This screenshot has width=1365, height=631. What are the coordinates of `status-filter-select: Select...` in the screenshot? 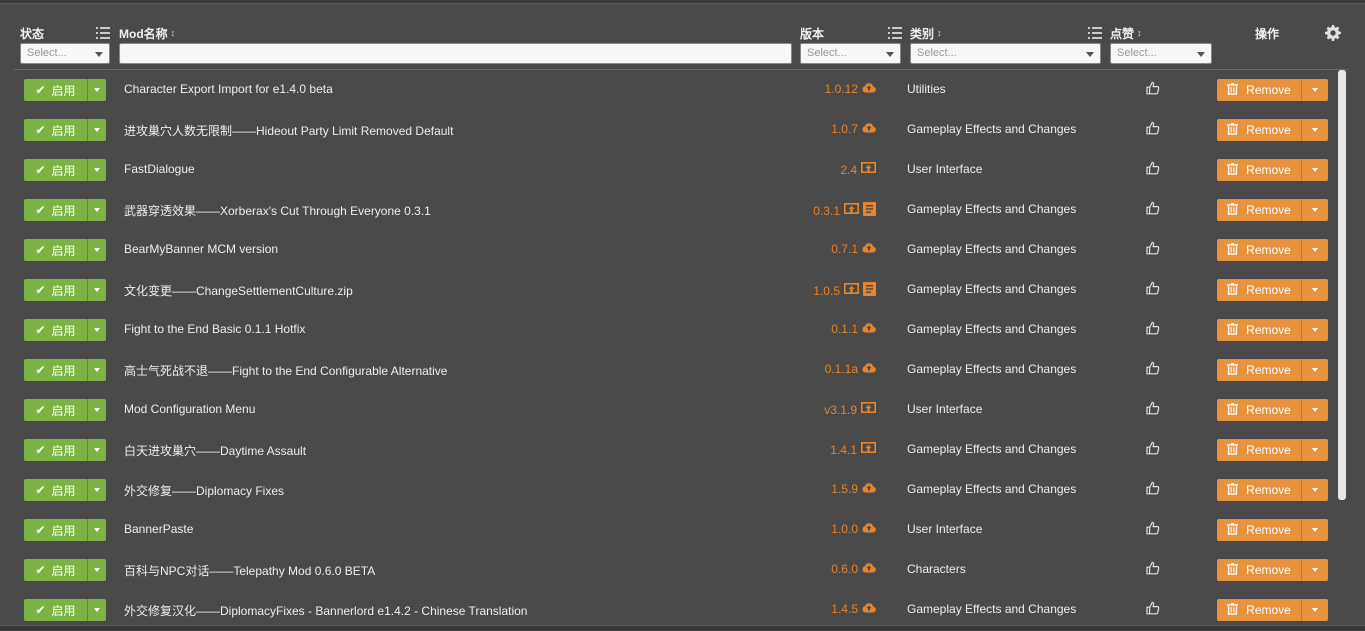 It's located at (65, 53).